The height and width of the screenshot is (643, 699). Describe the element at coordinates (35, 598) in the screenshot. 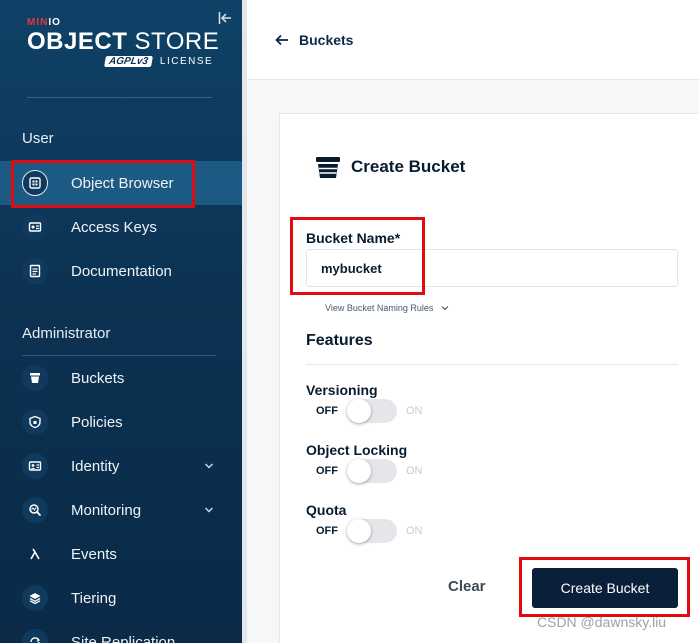

I see `layers-icon` at that location.